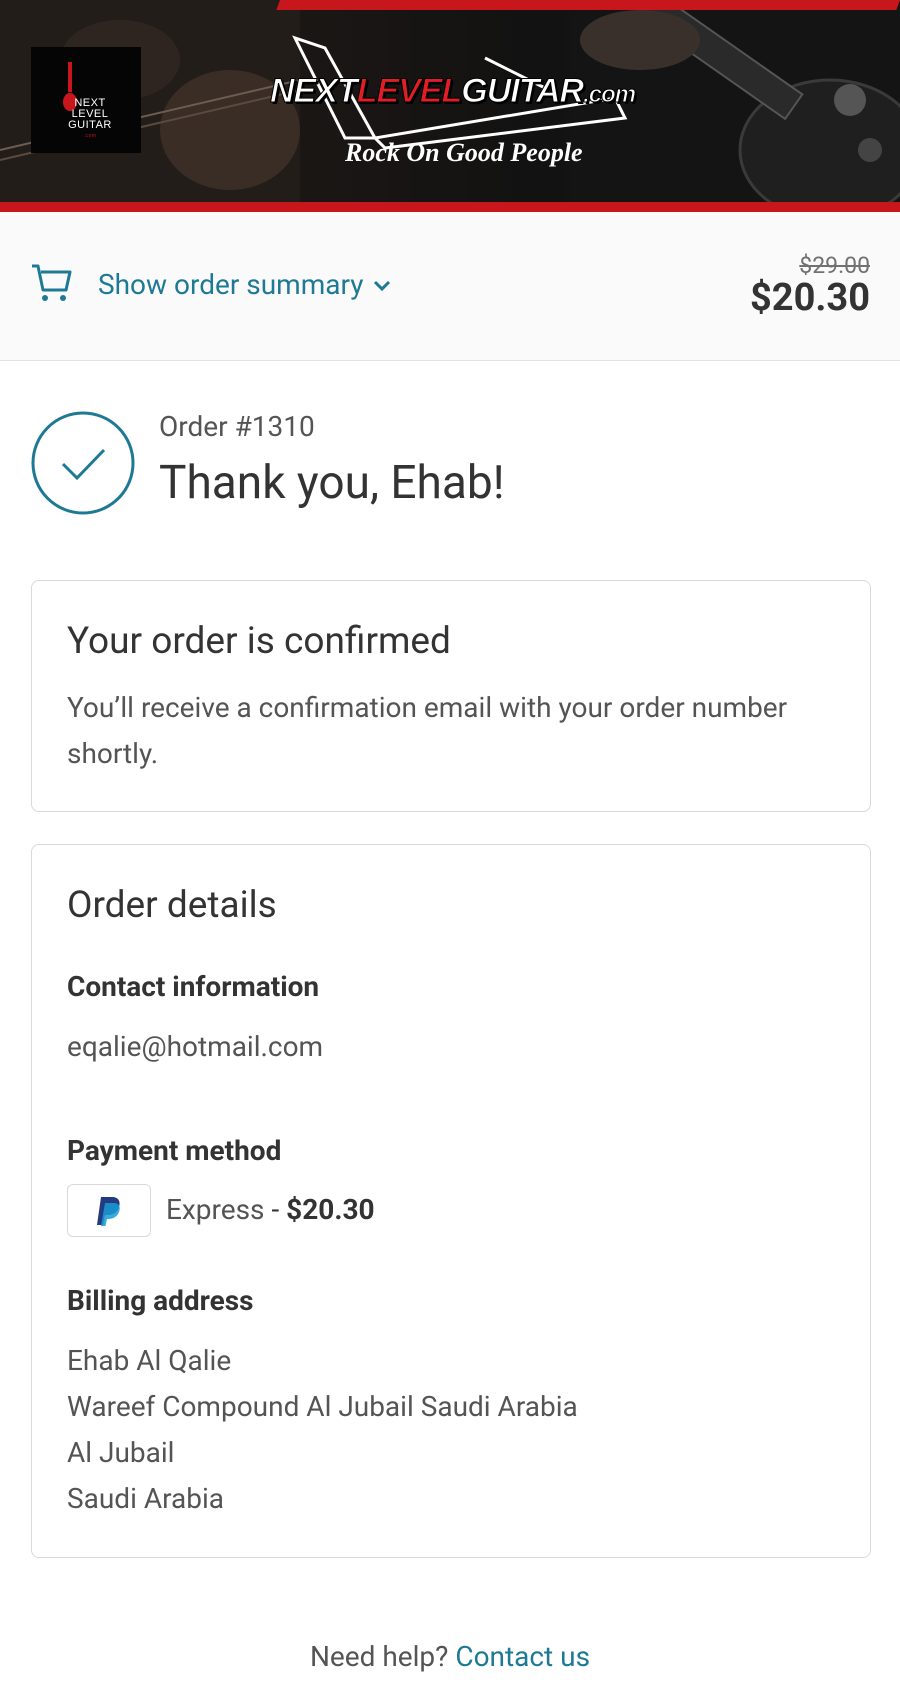 This screenshot has width=900, height=1693. What do you see at coordinates (174, 1150) in the screenshot?
I see `payment-method-heading: Payment method` at bounding box center [174, 1150].